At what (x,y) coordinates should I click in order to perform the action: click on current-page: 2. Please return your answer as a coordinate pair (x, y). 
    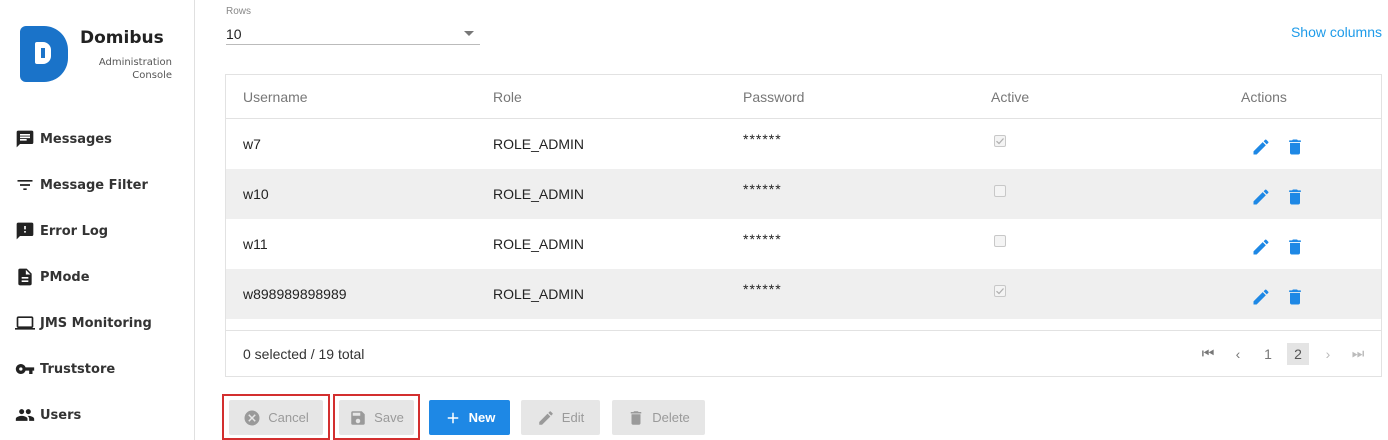
    Looking at the image, I should click on (1298, 353).